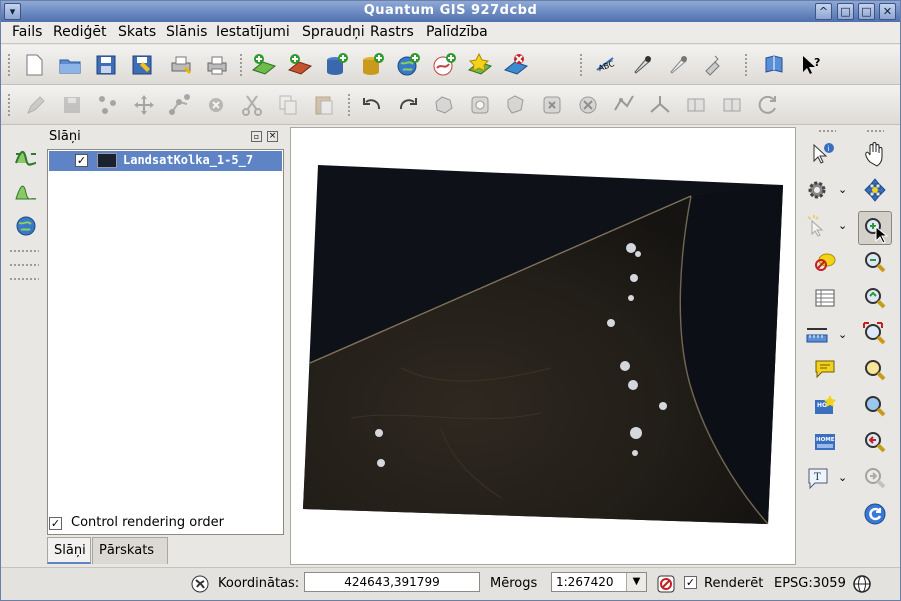 The image size is (901, 601). What do you see at coordinates (768, 105) in the screenshot?
I see `rotate-point-symbols-icon` at bounding box center [768, 105].